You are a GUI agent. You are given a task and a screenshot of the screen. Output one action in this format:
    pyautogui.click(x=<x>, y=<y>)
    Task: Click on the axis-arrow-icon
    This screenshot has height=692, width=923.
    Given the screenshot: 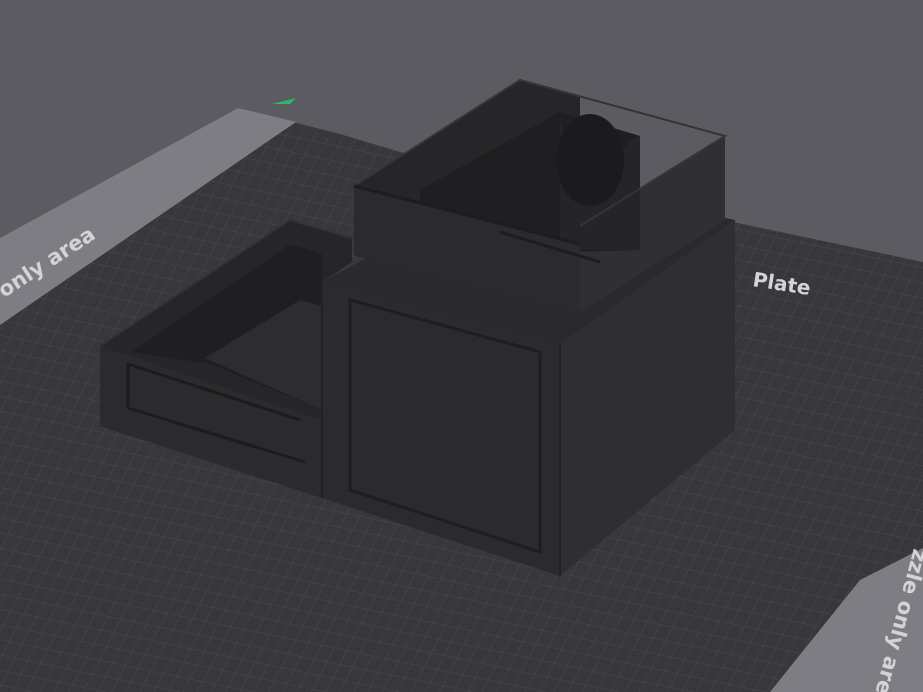 What is the action you would take?
    pyautogui.click(x=284, y=101)
    